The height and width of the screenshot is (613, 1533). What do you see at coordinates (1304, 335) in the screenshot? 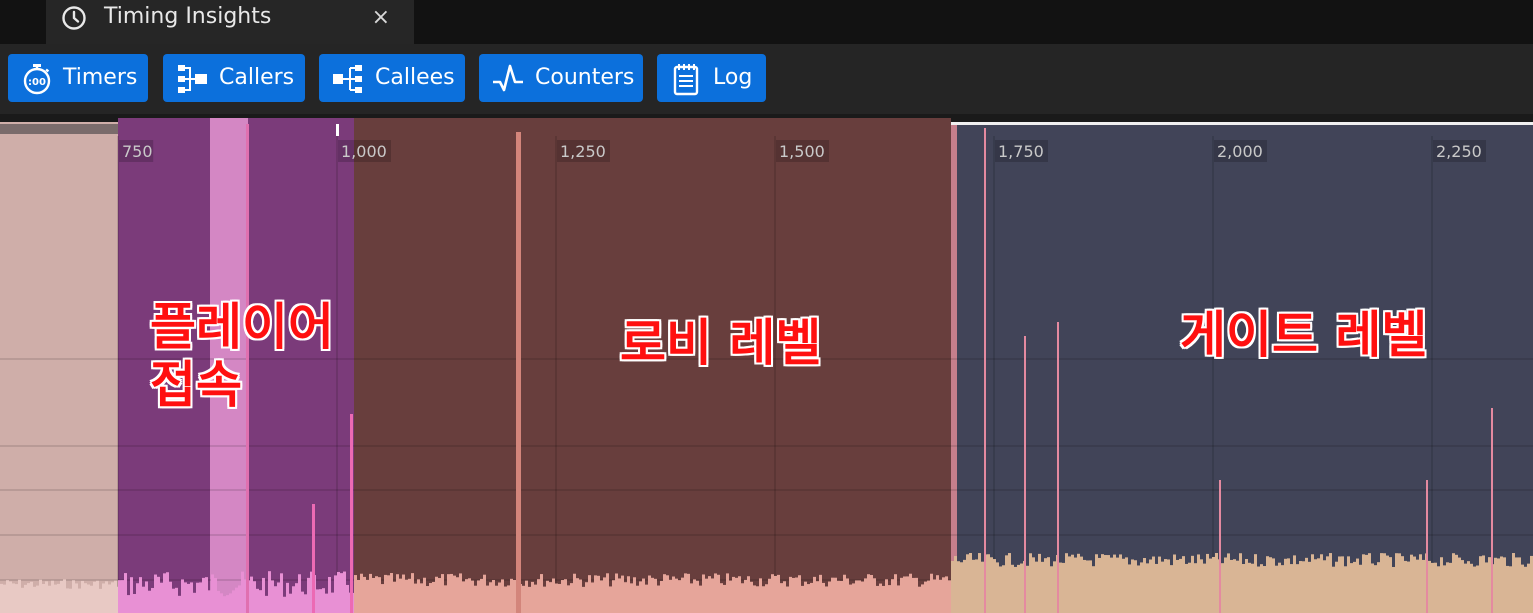
I see `annotation-gate-level: 게이트 레벨` at bounding box center [1304, 335].